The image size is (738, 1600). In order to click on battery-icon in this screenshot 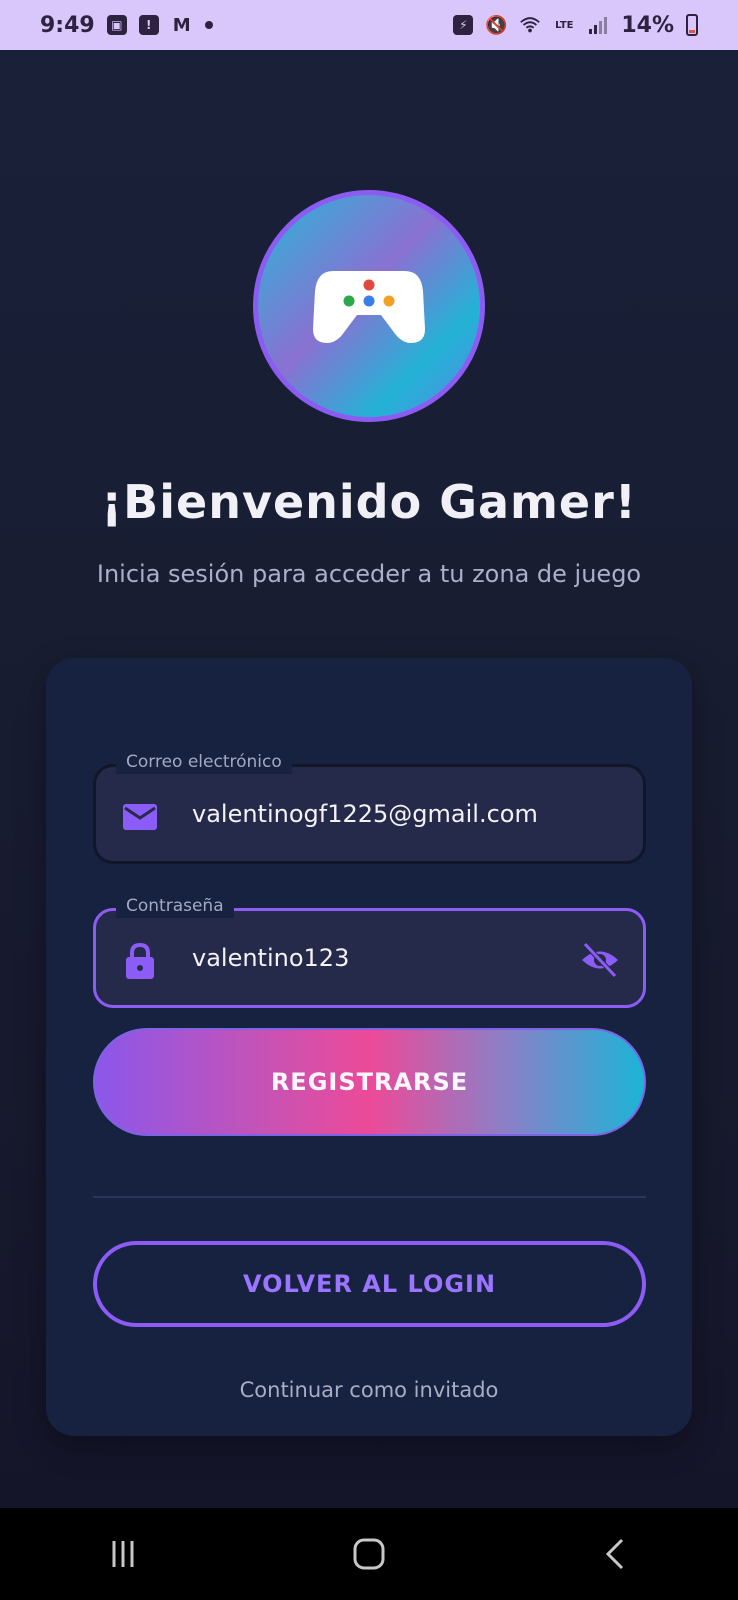, I will do `click(692, 25)`.